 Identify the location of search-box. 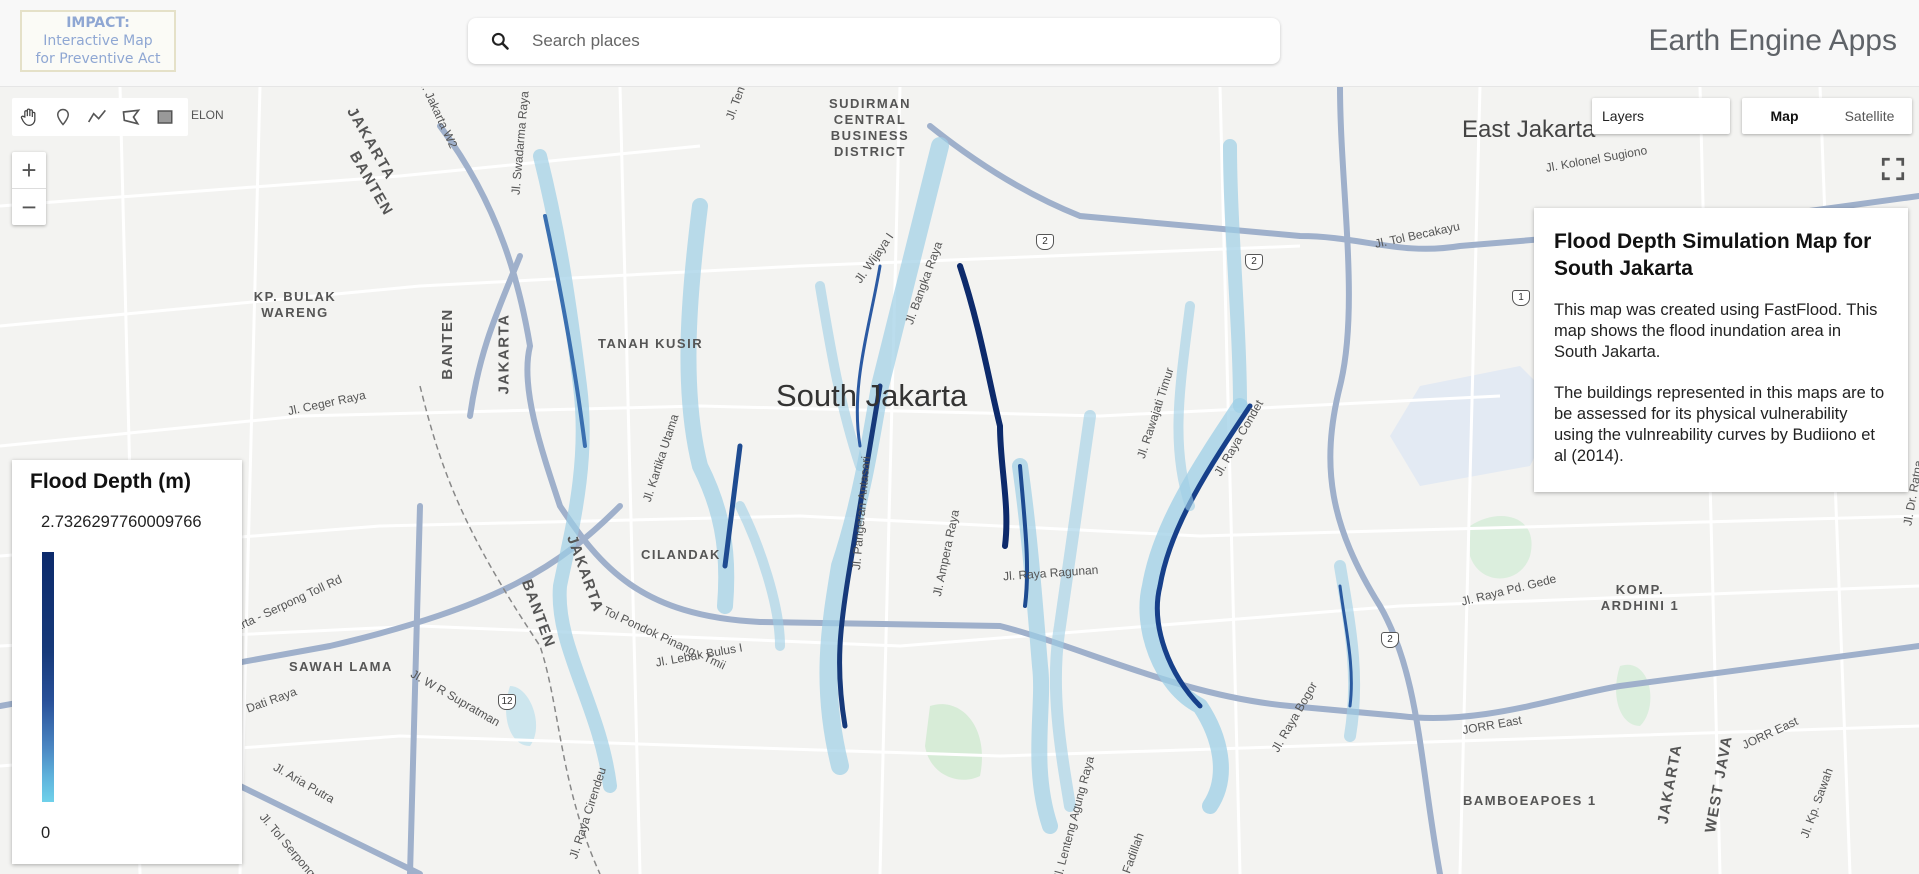
(874, 41).